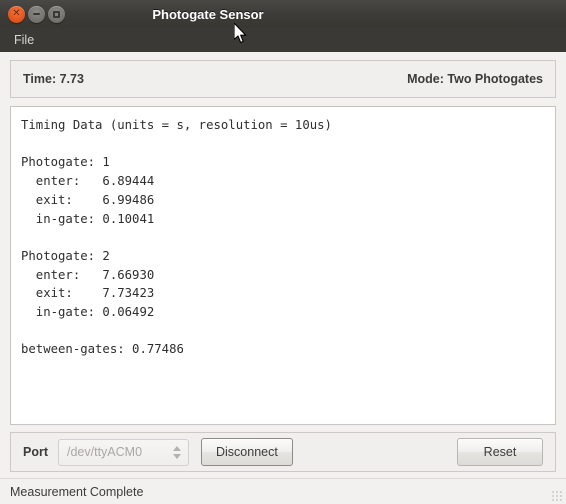 The height and width of the screenshot is (504, 566). I want to click on info-panel: Time: 7.73 Mode: Two Photogates, so click(283, 79).